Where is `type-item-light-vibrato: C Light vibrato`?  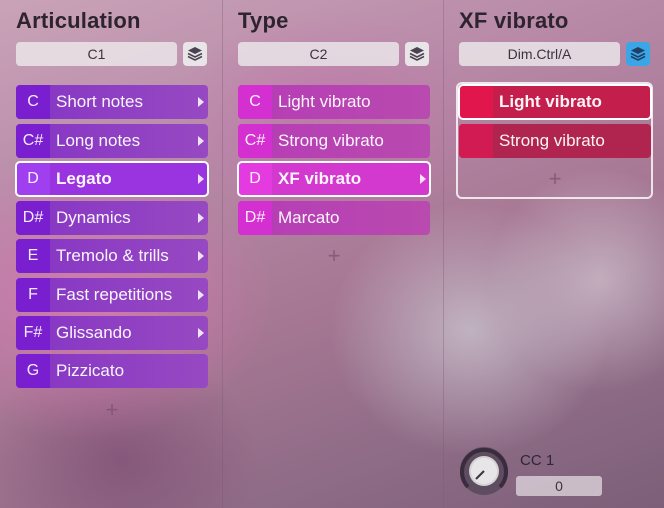 type-item-light-vibrato: C Light vibrato is located at coordinates (334, 102).